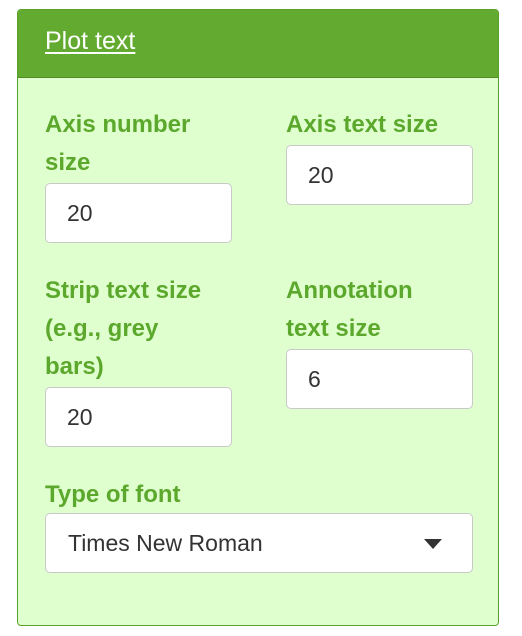  I want to click on axis-text-size-label-line1: Axis text size, so click(362, 124).